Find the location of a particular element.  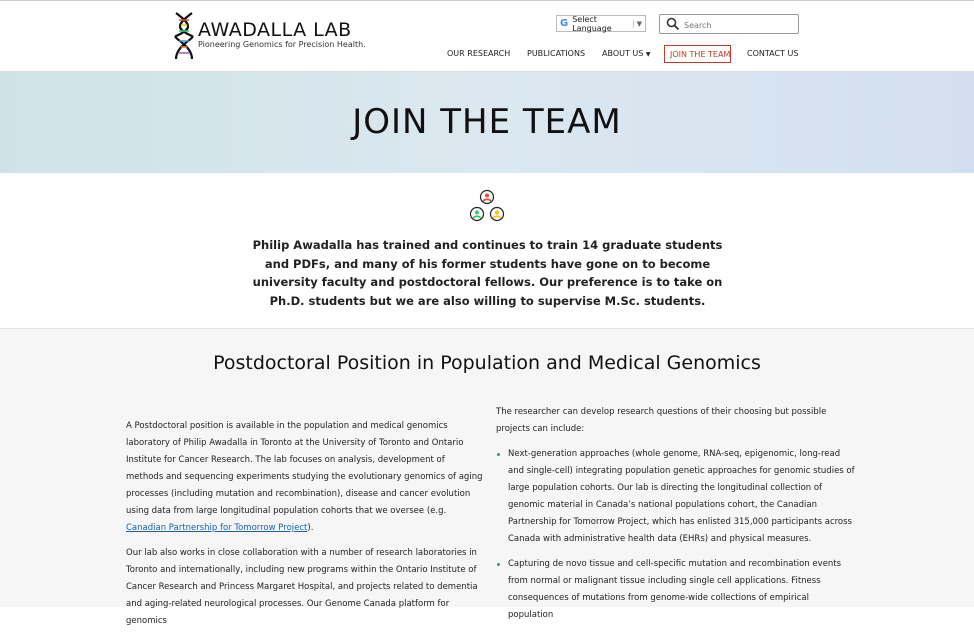

nav-our-research: OUR RESEARCH is located at coordinates (478, 54).